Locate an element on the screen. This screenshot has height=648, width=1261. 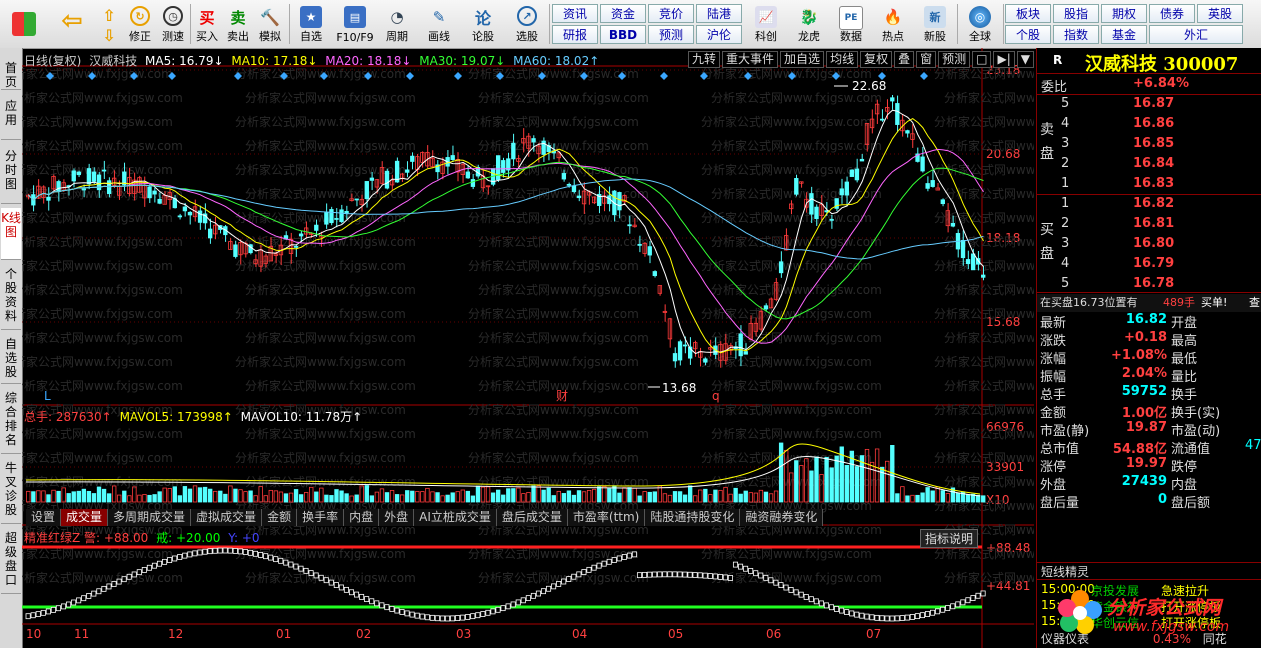
bbd-button: BBD is located at coordinates (623, 34).